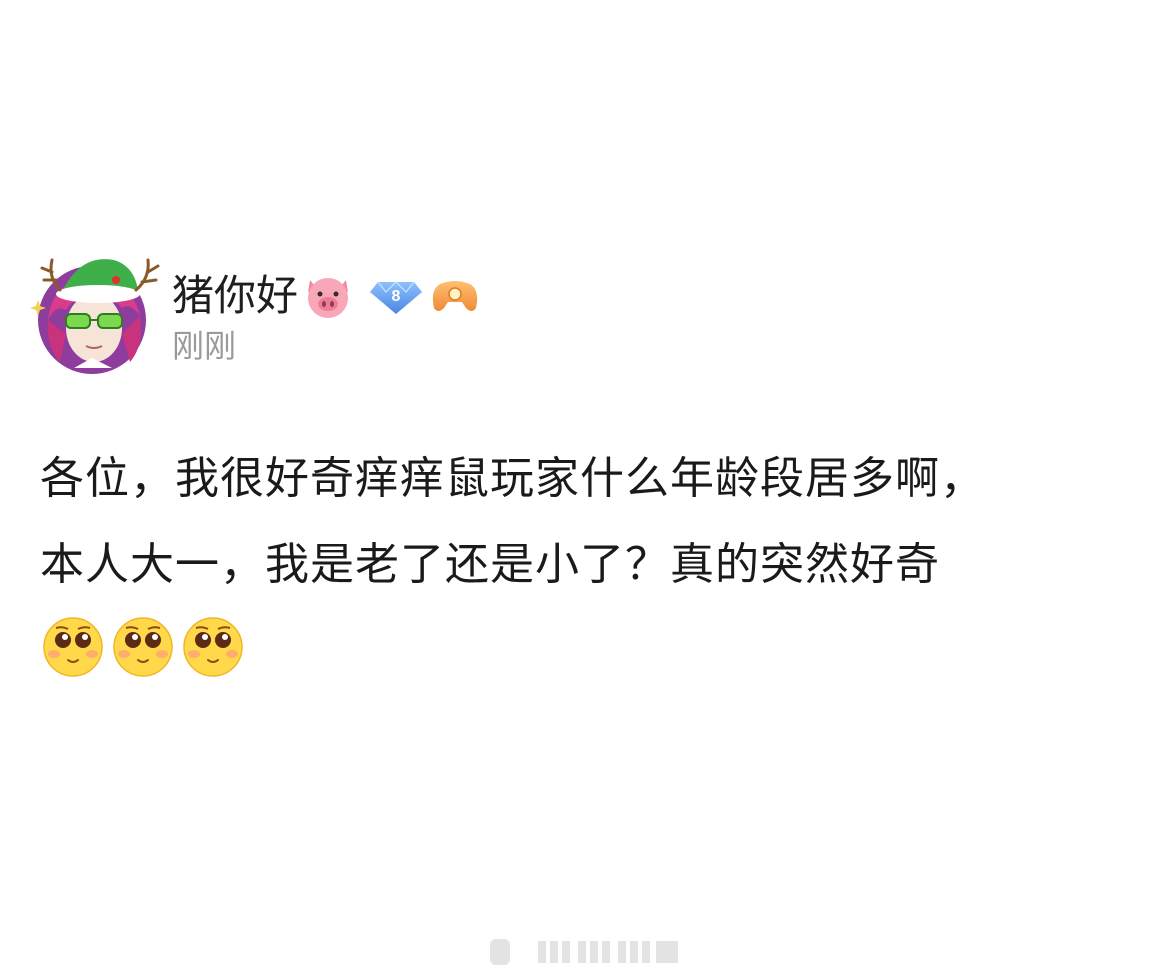 This screenshot has height=980, width=1170. I want to click on post-text-line: 各位，我很好奇痒痒鼠玩家什么年龄段居多啊，, so click(512, 478).